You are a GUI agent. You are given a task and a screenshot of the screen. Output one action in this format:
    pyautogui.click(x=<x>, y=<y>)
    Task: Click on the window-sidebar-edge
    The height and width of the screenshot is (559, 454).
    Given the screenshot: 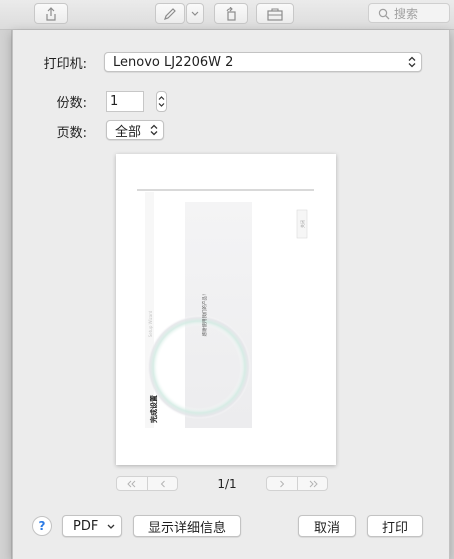 What is the action you would take?
    pyautogui.click(x=6, y=294)
    